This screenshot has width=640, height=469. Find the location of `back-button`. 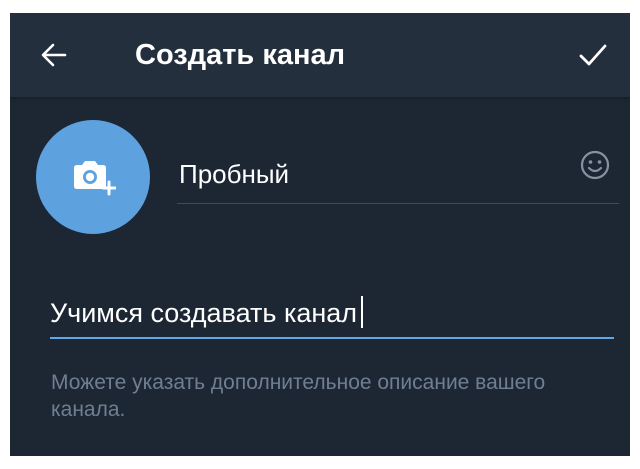

back-button is located at coordinates (54, 55).